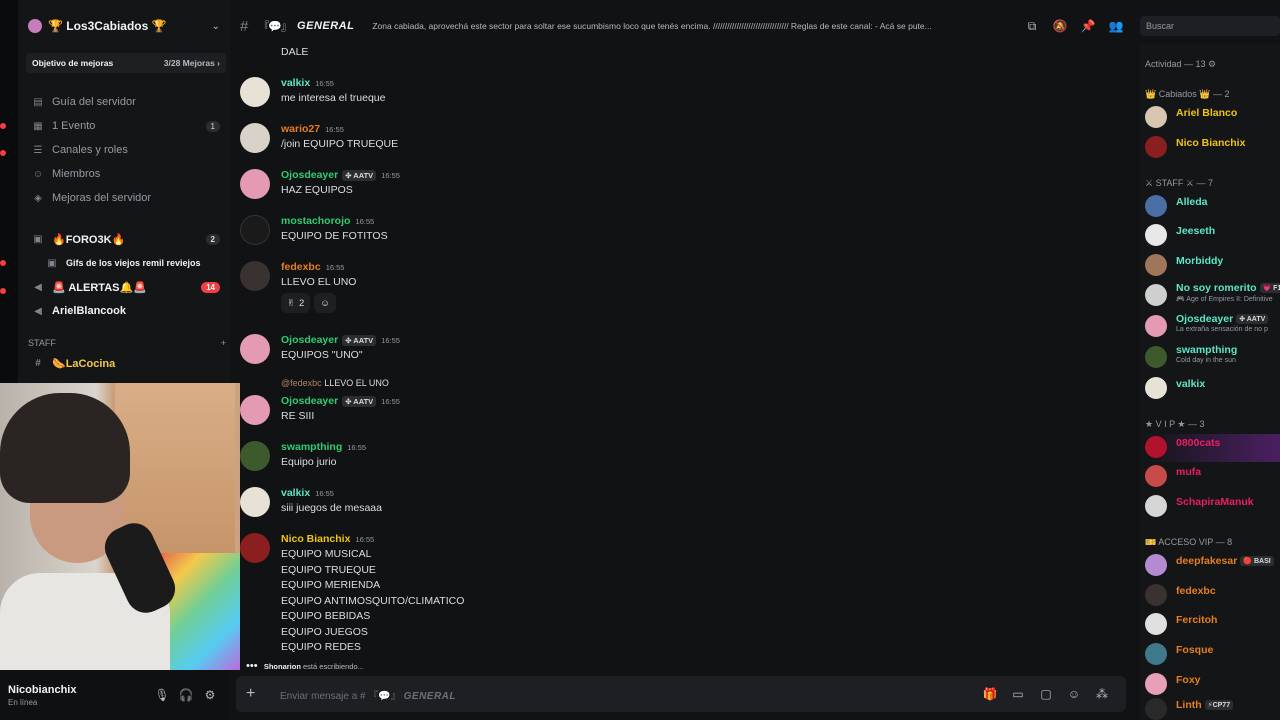  I want to click on member-item: valkix, so click(1212, 389).